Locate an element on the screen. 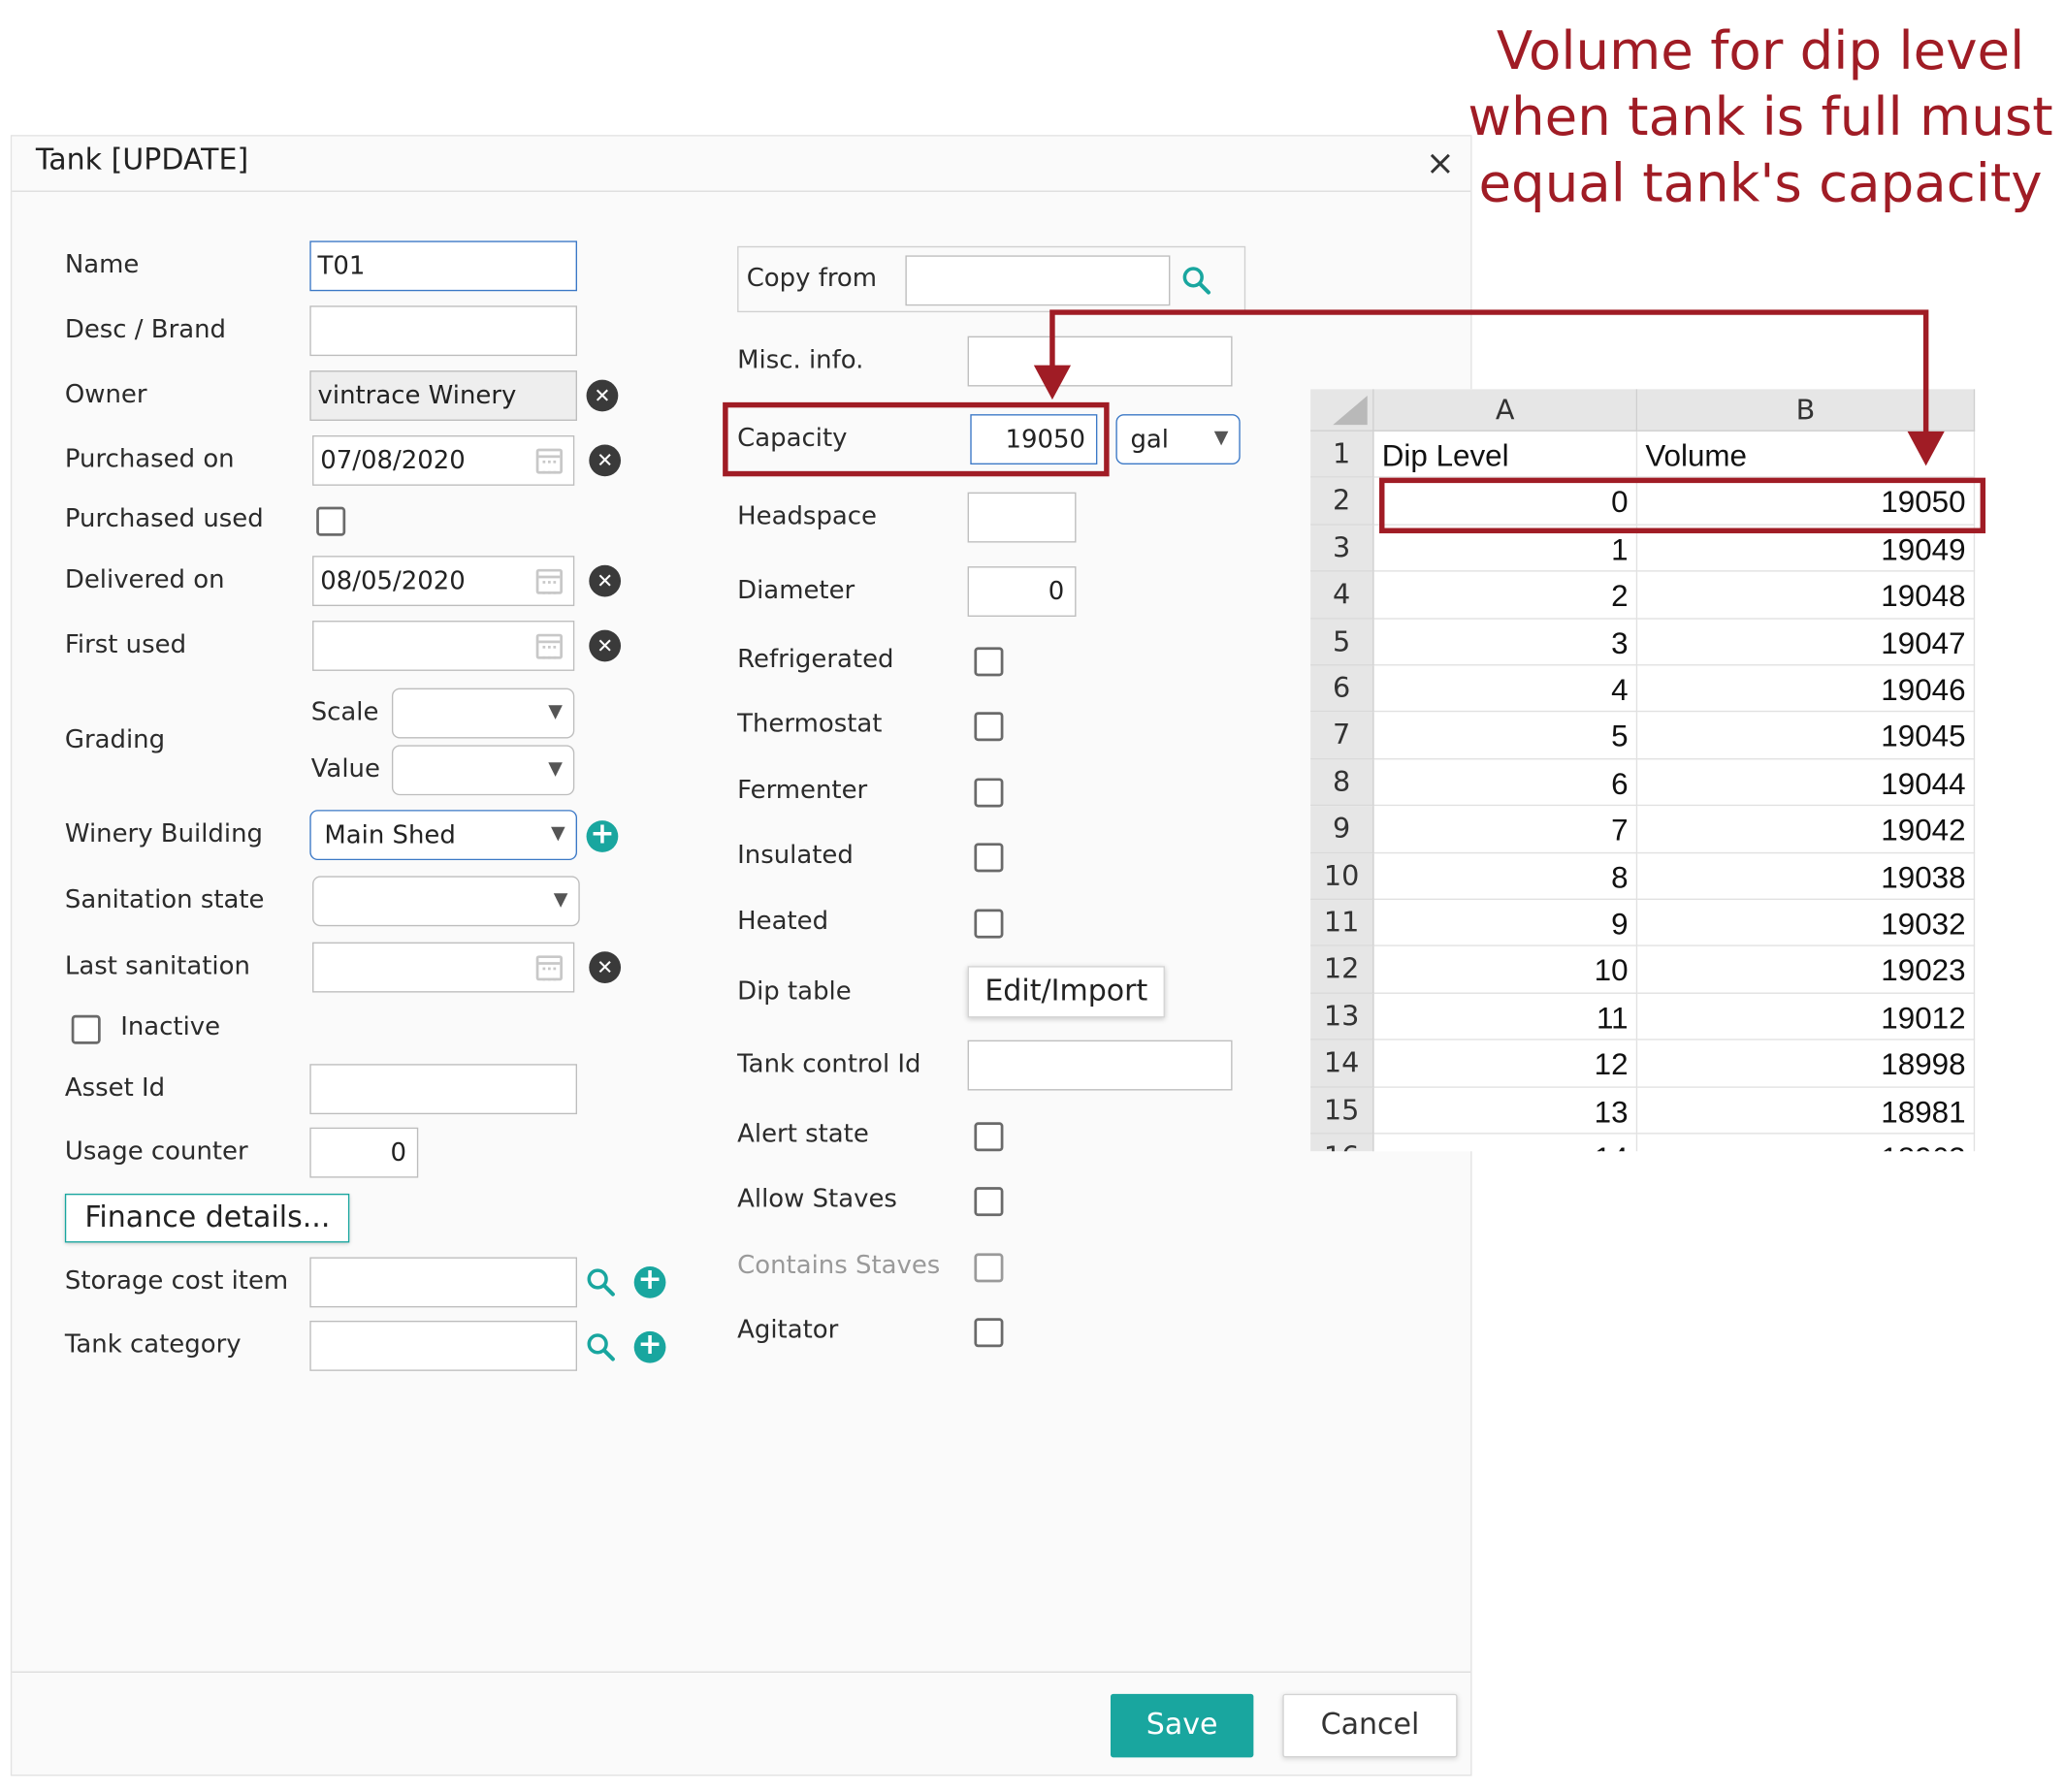 Image resolution: width=2065 pixels, height=1792 pixels. dip-level-cell: 5 is located at coordinates (1505, 736).